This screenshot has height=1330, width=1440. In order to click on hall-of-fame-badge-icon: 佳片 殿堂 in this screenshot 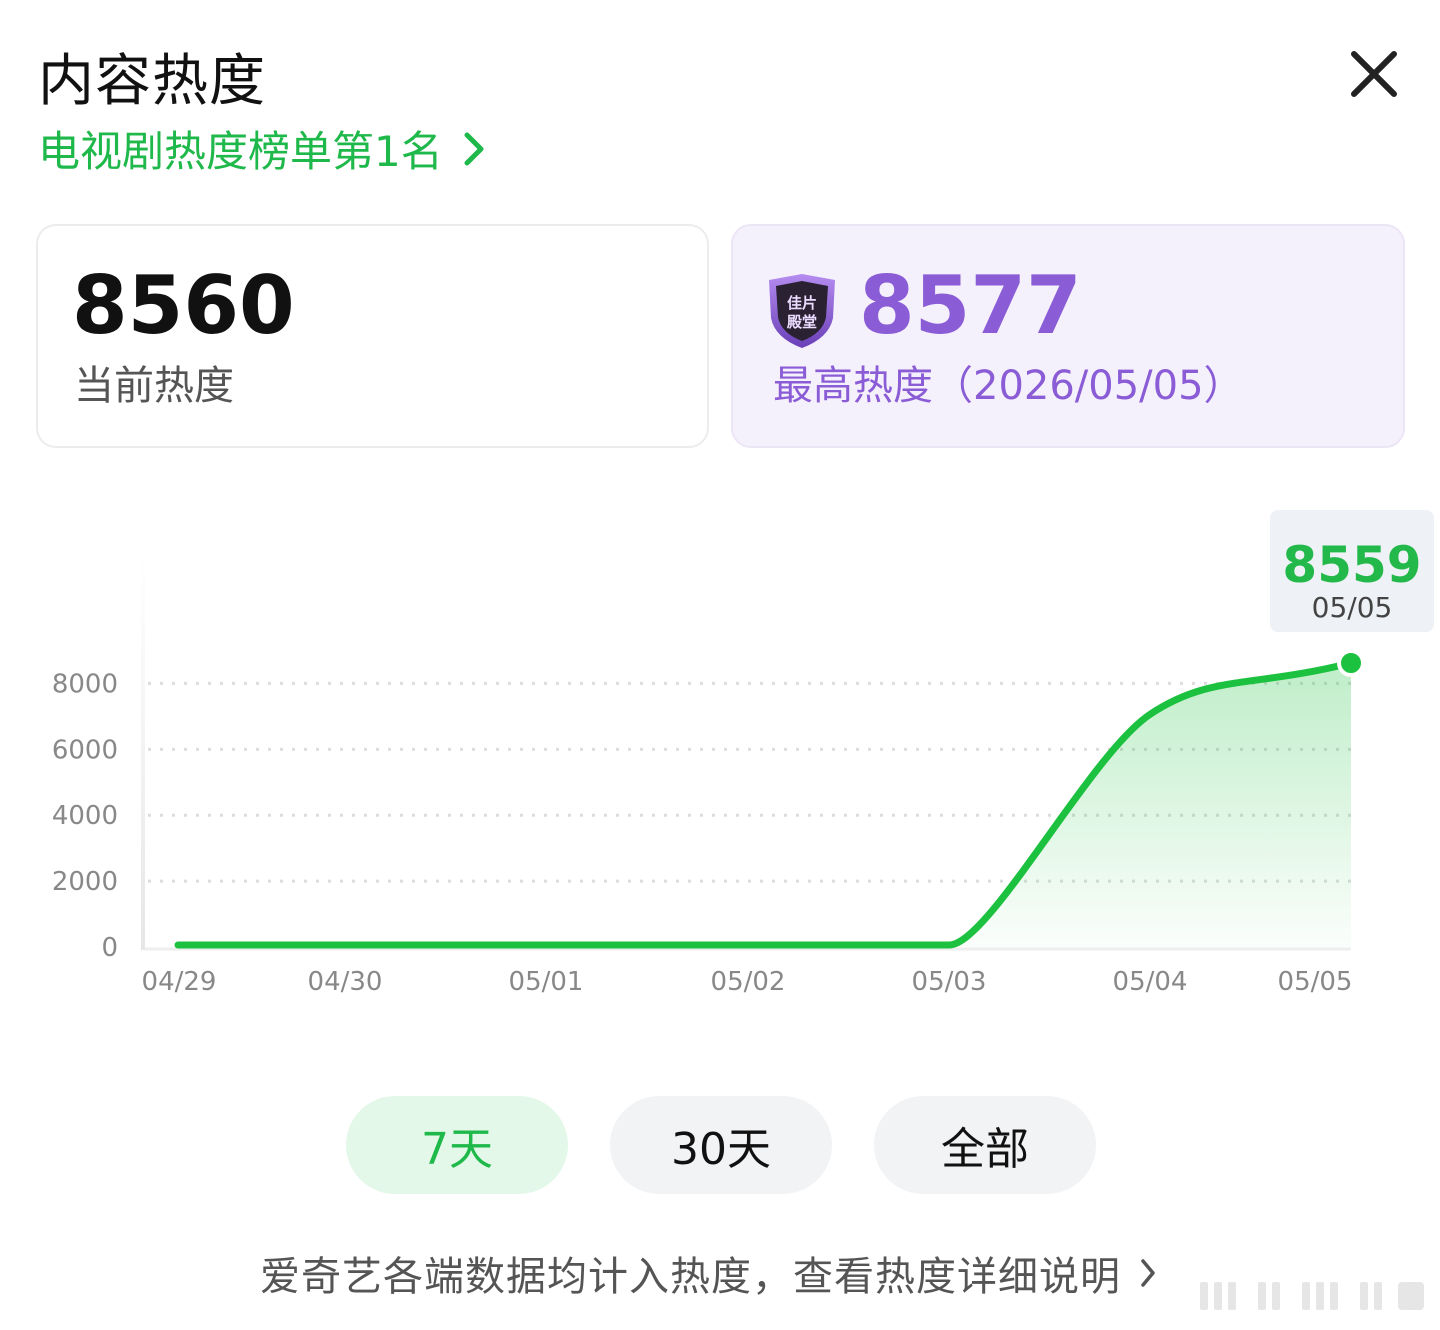, I will do `click(802, 311)`.